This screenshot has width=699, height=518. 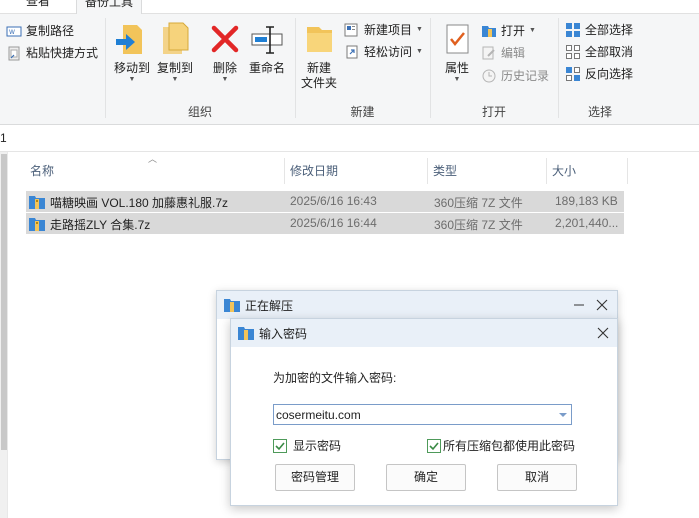 What do you see at coordinates (388, 30) in the screenshot?
I see `new-item-label: 新建项目` at bounding box center [388, 30].